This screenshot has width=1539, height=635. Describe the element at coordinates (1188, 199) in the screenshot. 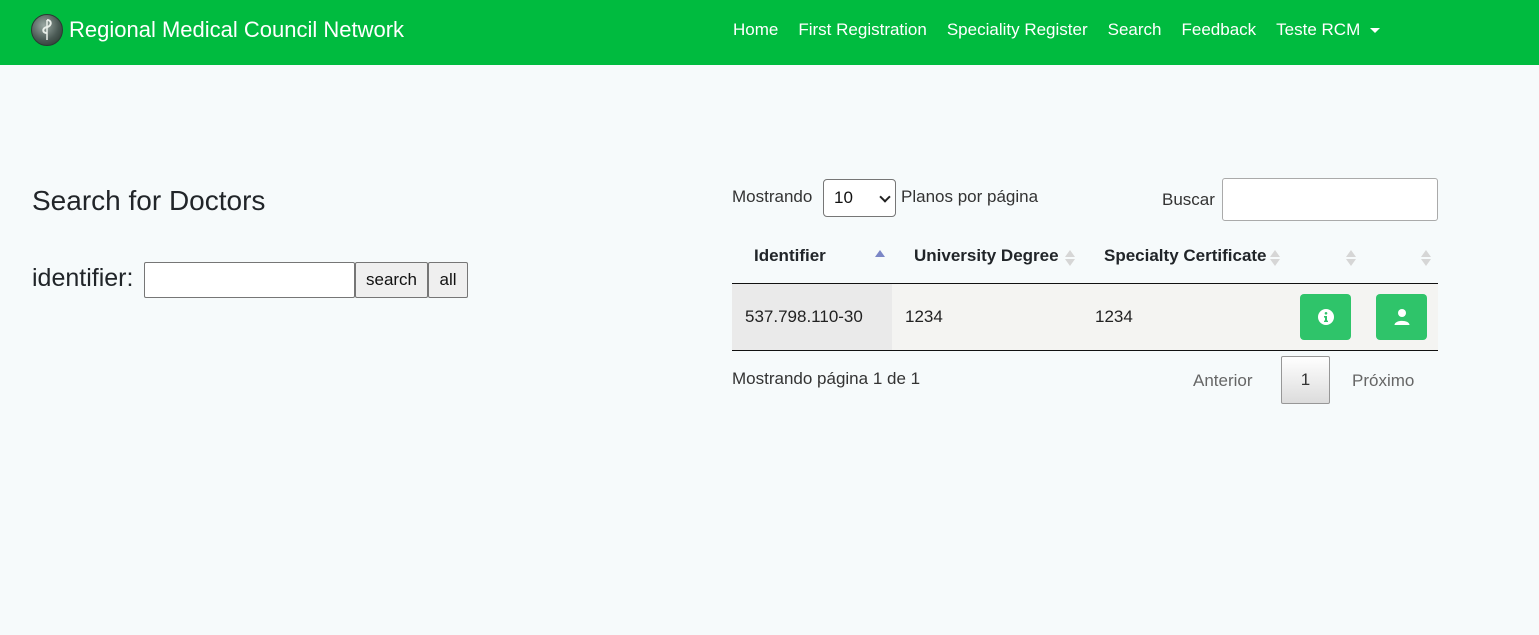

I see `table-search-label: Buscar` at that location.